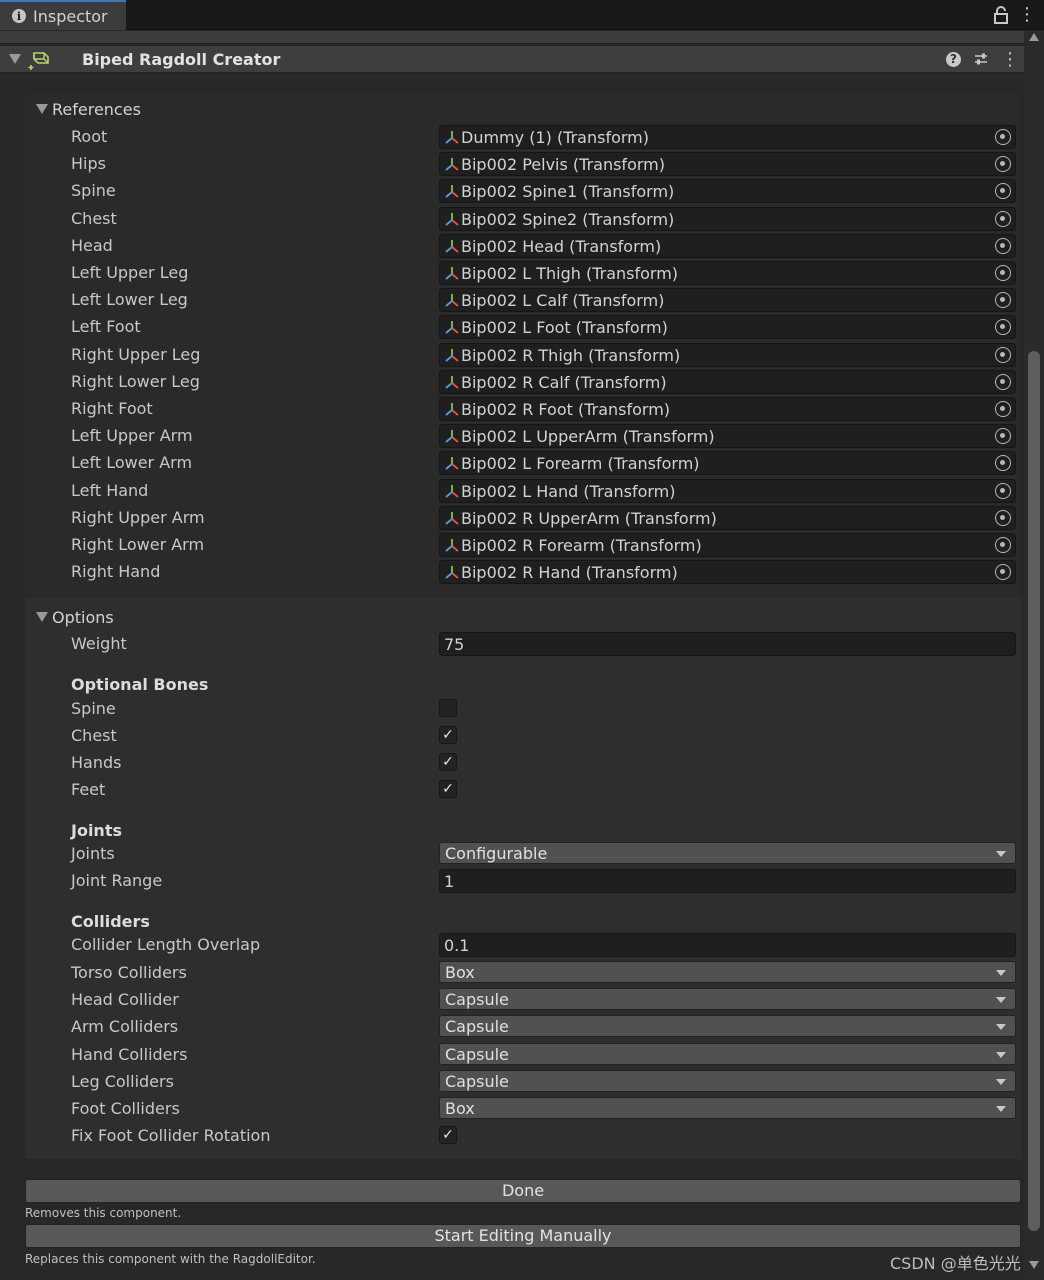 The width and height of the screenshot is (1044, 1280). Describe the element at coordinates (512, 59) in the screenshot. I see `component-header: Biped Ragdoll Creator ? ⋮` at that location.